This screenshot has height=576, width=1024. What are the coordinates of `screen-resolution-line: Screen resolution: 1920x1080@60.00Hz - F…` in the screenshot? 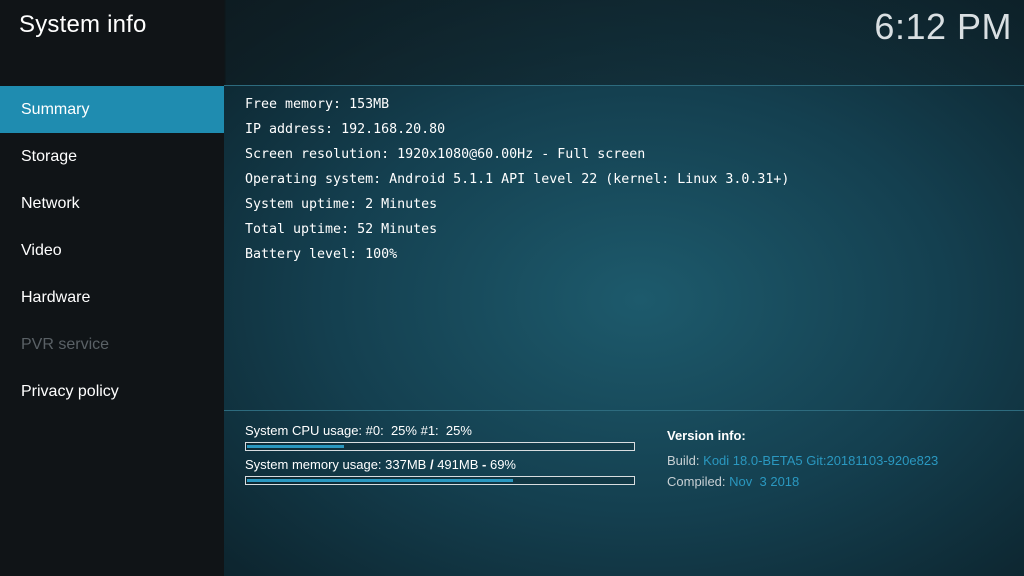 It's located at (445, 154).